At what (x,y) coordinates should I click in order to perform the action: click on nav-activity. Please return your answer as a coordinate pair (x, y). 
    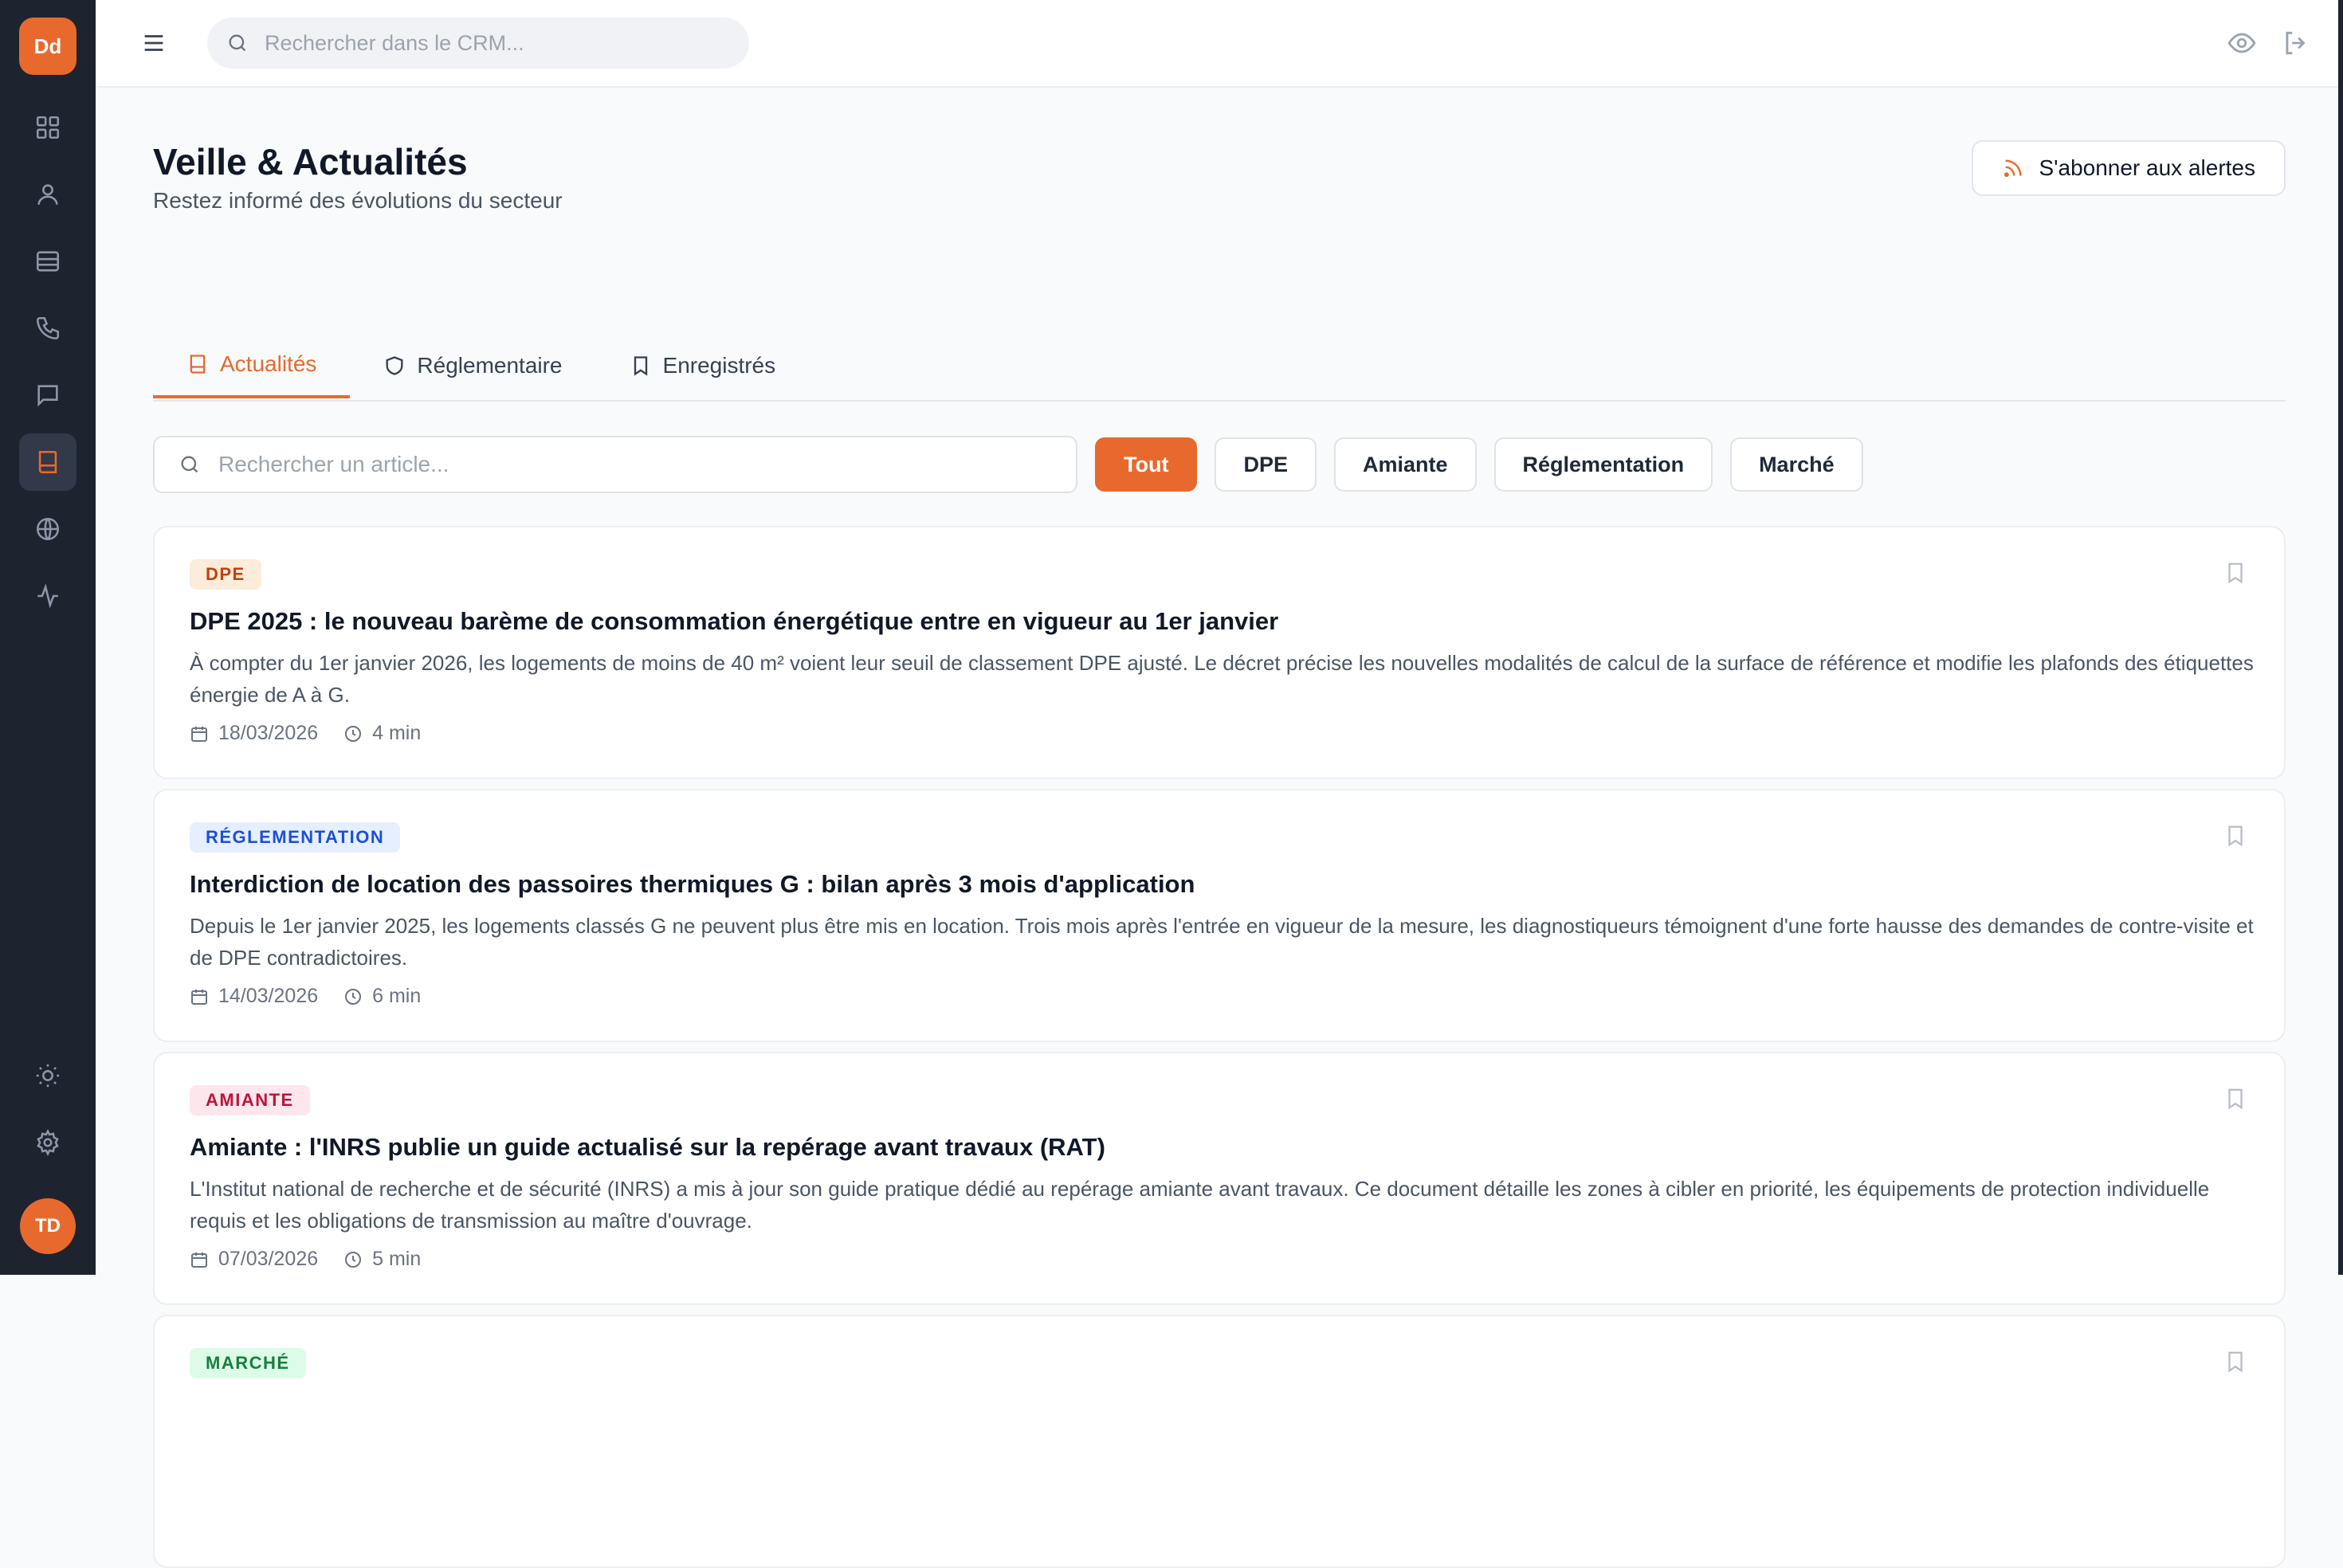
    Looking at the image, I should click on (48, 596).